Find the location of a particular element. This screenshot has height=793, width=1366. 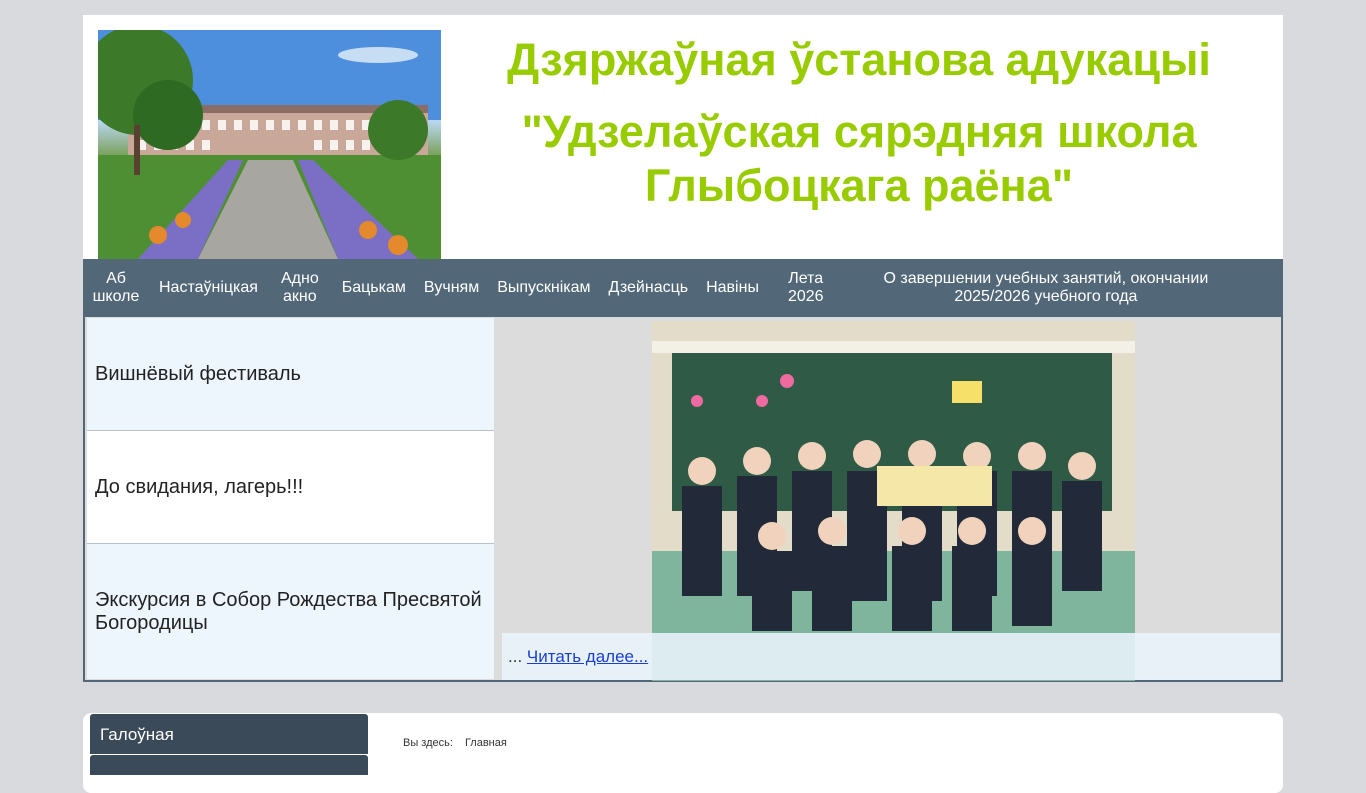

nav-item-students: Вучням is located at coordinates (451, 288).